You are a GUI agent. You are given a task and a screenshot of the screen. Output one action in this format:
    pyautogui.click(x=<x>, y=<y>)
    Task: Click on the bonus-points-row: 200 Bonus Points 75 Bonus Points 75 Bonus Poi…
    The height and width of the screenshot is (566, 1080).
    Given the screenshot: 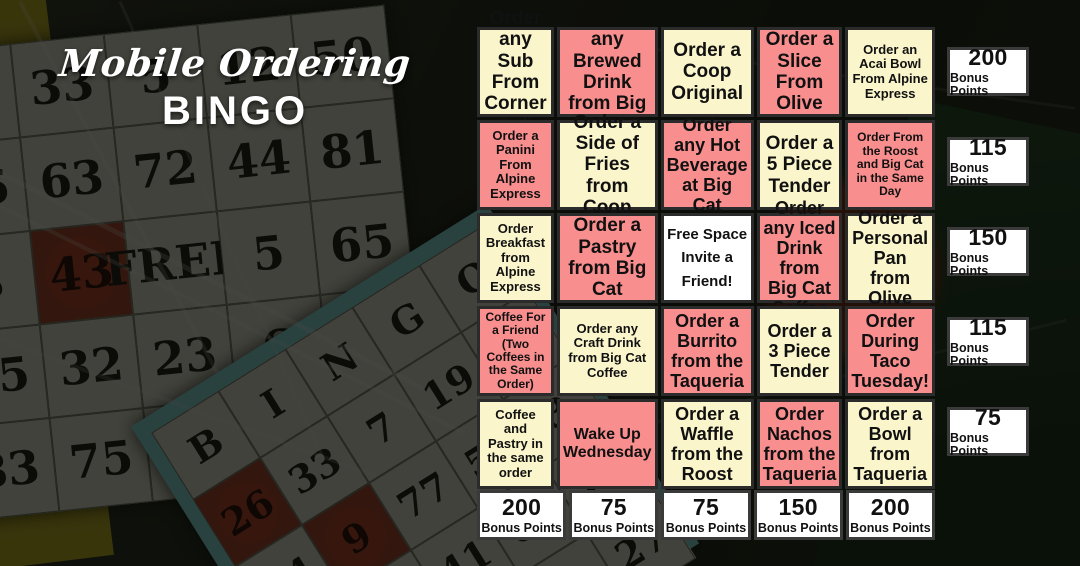 What is the action you would take?
    pyautogui.click(x=706, y=515)
    